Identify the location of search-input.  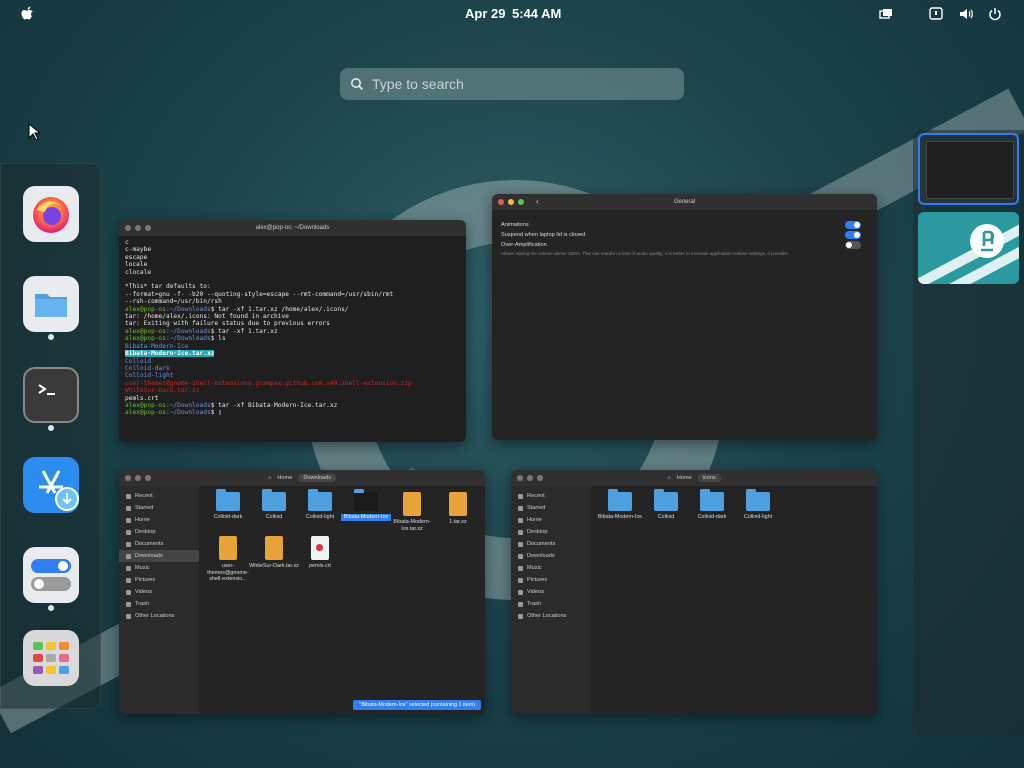
(512, 84).